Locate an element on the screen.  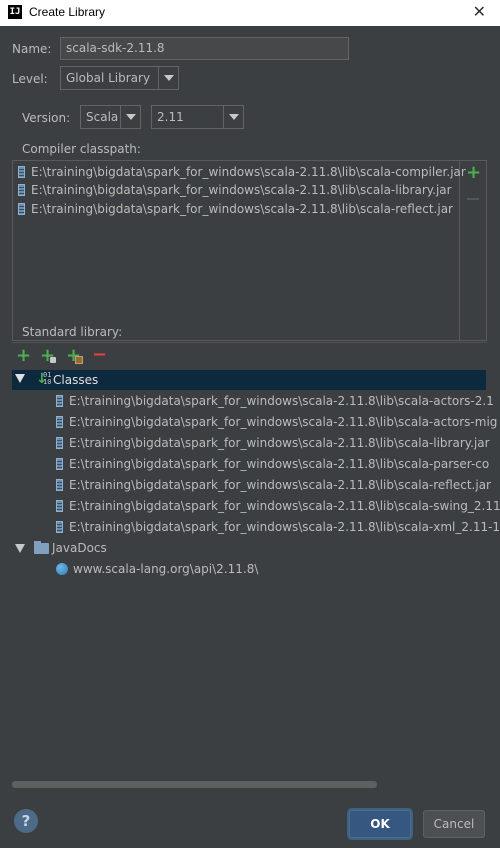
compiler-classpath-label: Compiler classpath: is located at coordinates (81, 149).